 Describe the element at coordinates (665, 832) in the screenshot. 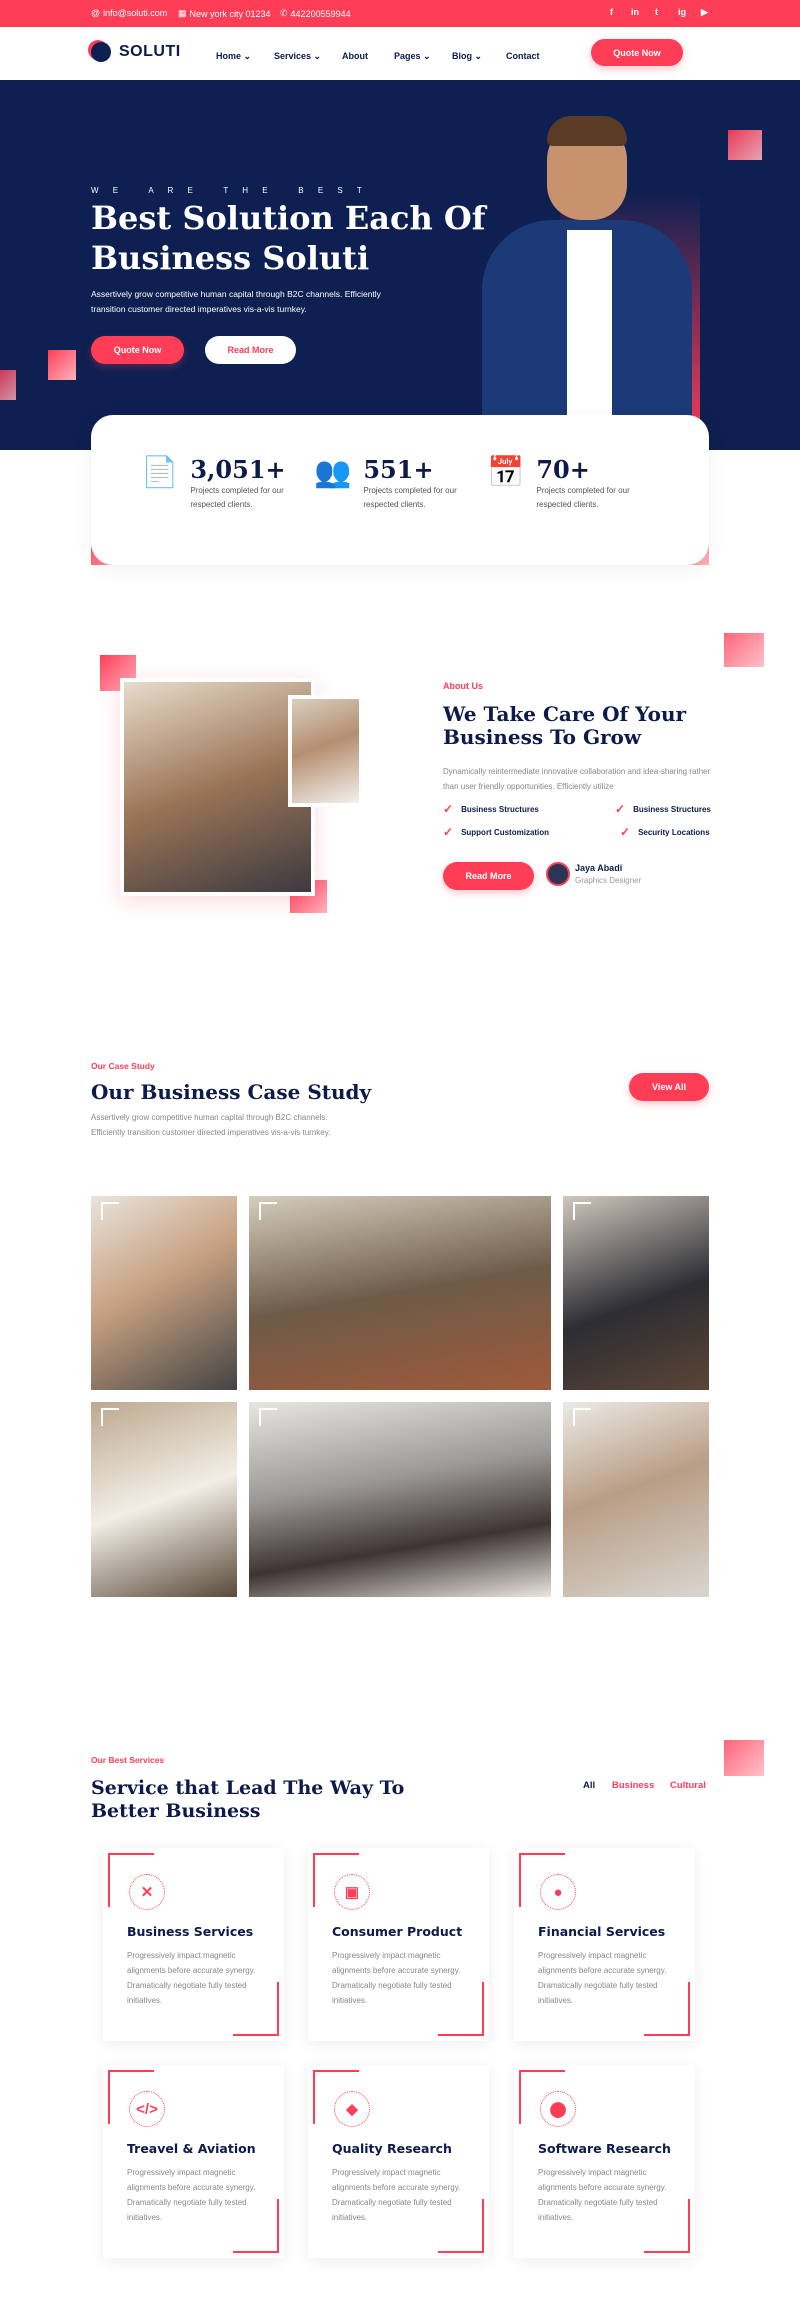

I see `check-item: ✓ Security Locations` at that location.